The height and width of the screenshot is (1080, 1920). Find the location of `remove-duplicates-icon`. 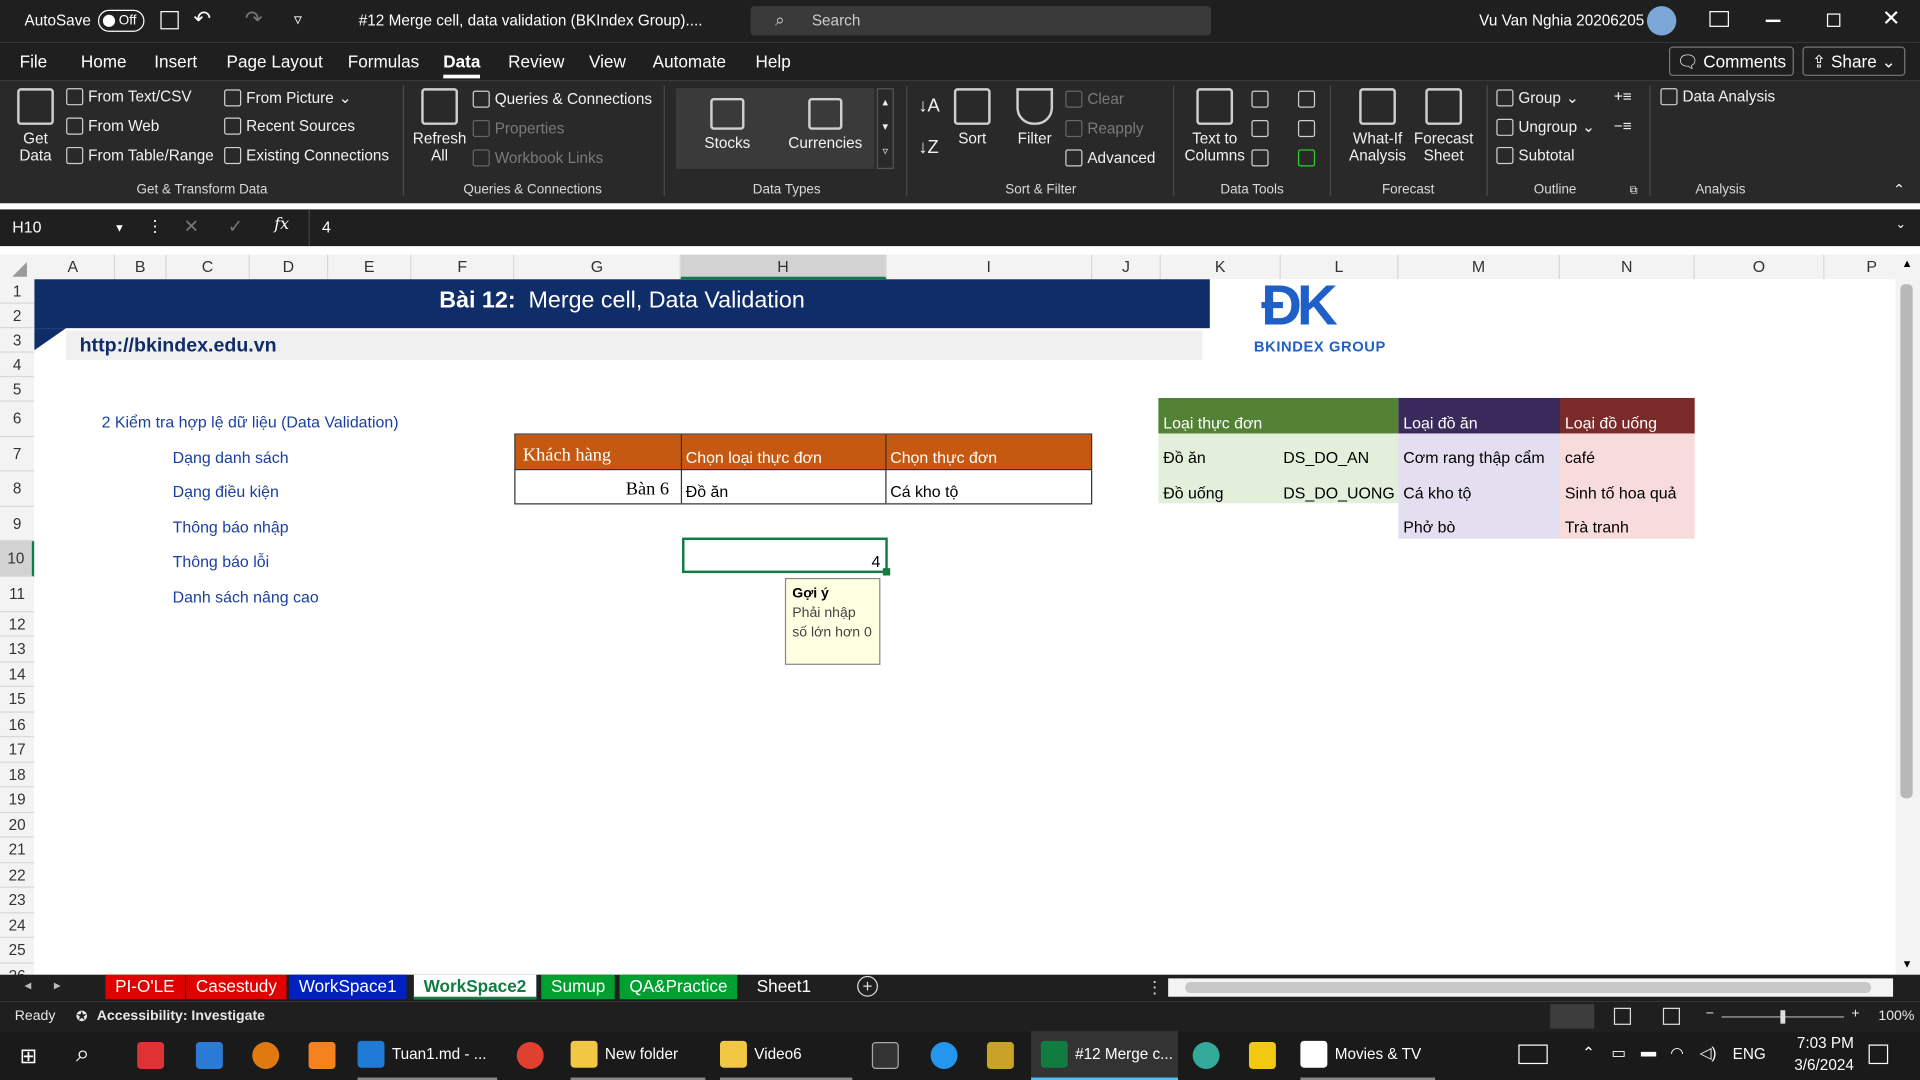

remove-duplicates-icon is located at coordinates (1260, 129).